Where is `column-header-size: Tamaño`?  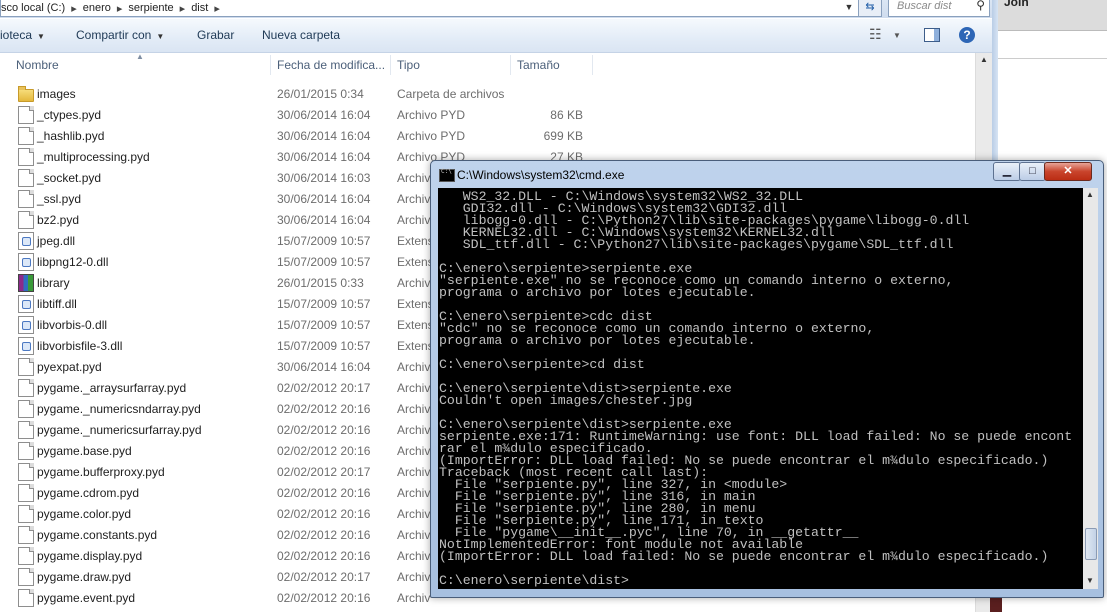 column-header-size: Tamaño is located at coordinates (538, 65).